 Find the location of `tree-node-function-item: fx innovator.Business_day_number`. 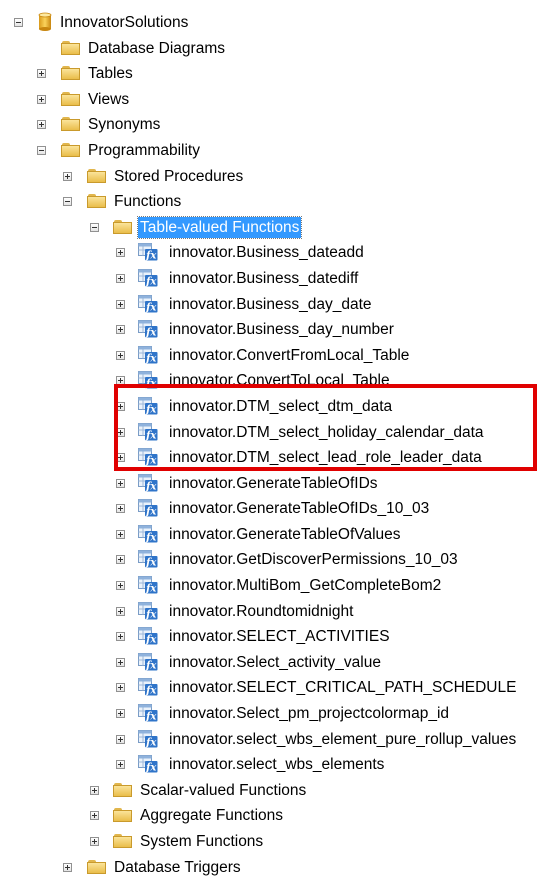

tree-node-function-item: fx innovator.Business_day_number is located at coordinates (269, 330).